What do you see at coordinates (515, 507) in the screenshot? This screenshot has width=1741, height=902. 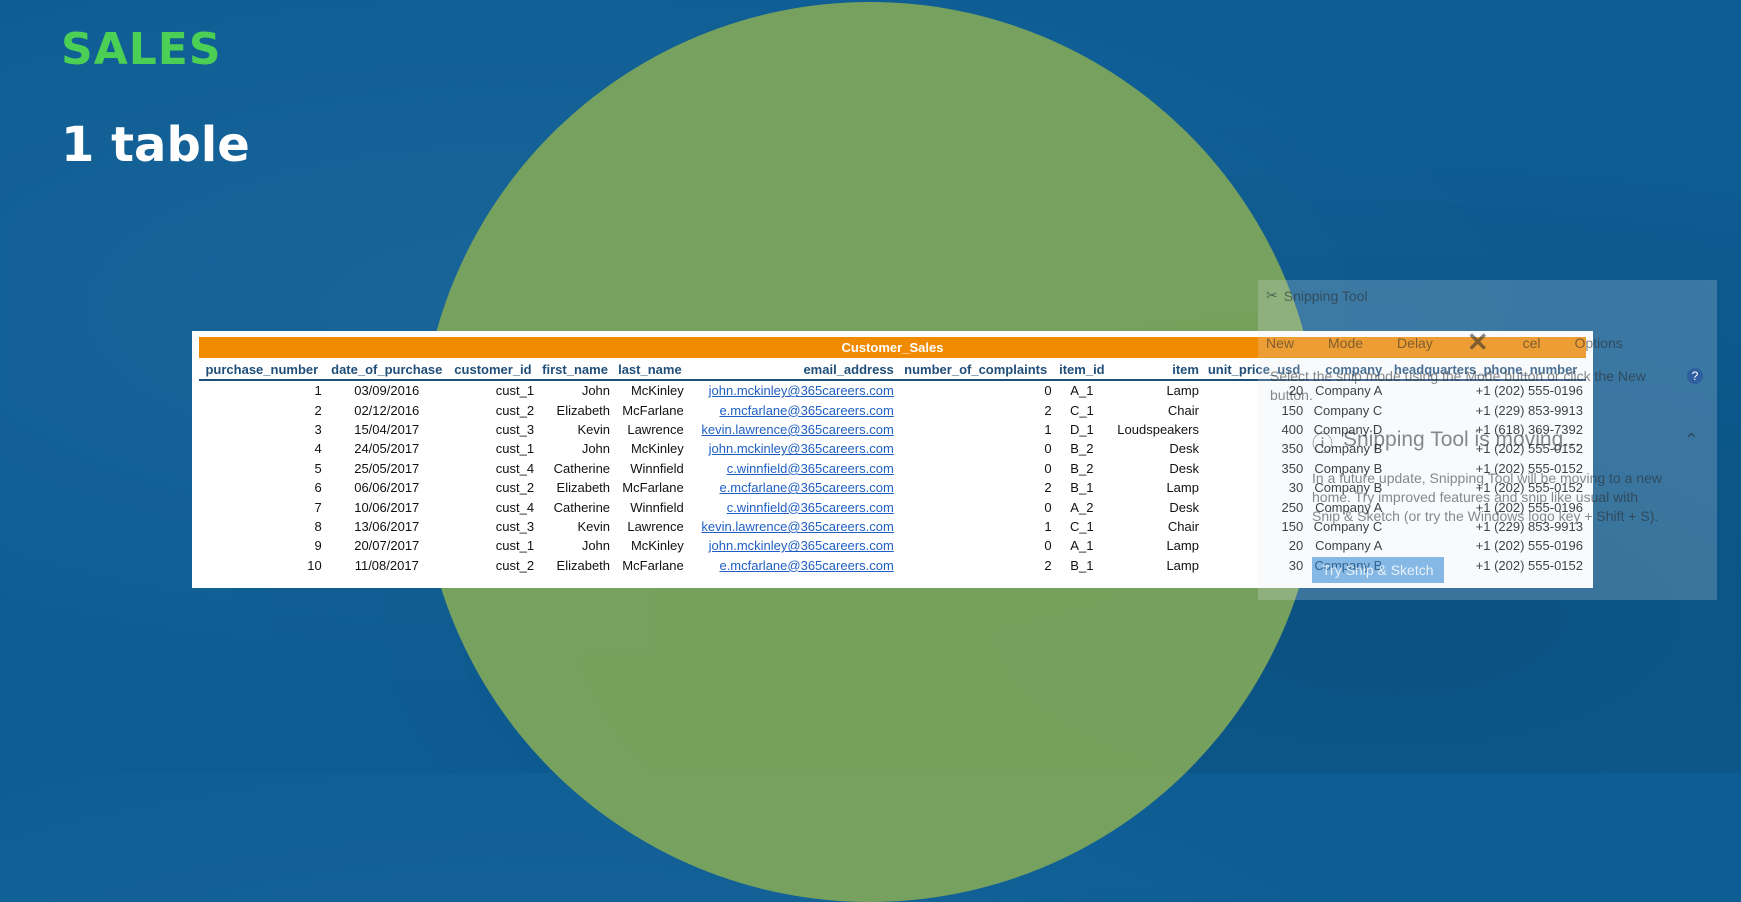 I see `table-cell: cust_4` at bounding box center [515, 507].